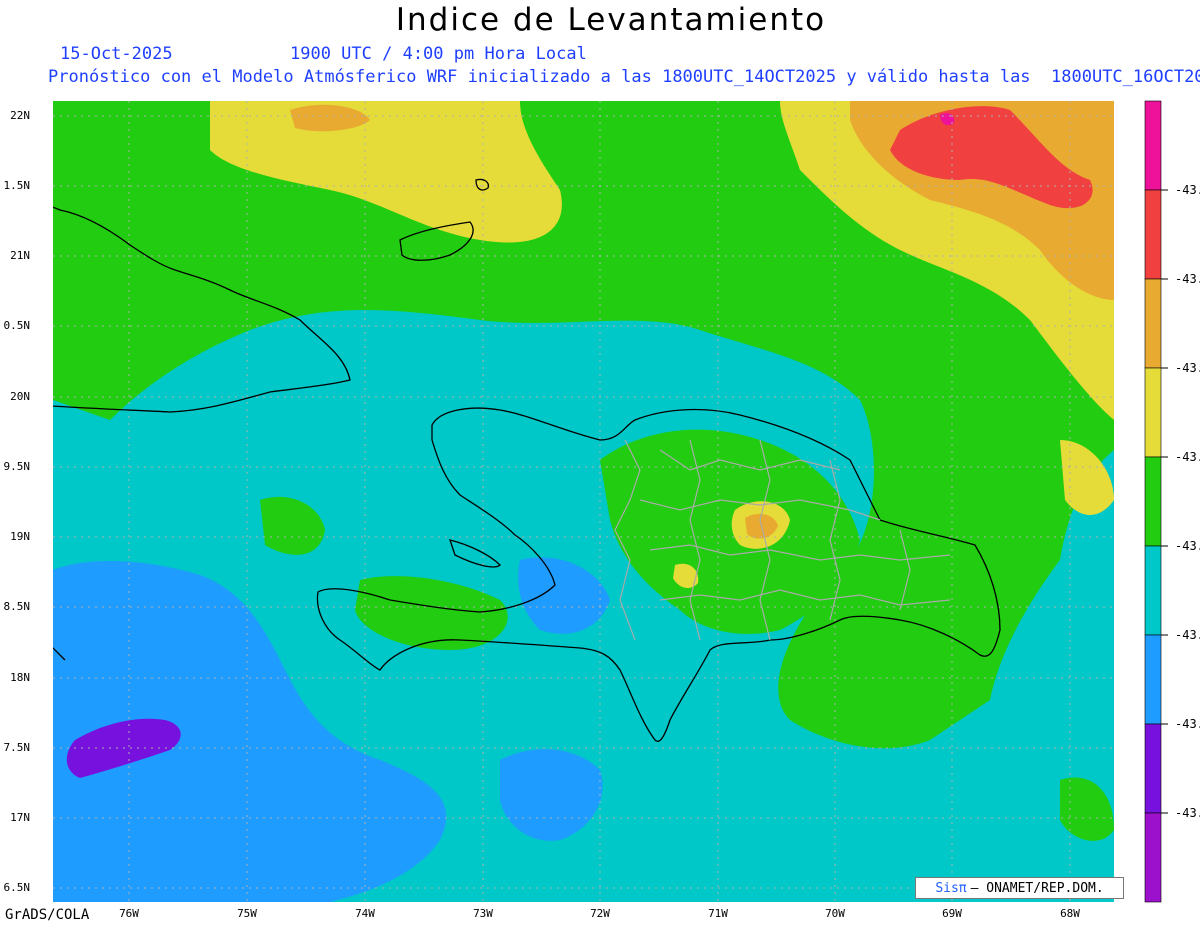 Image resolution: width=1200 pixels, height=927 pixels. I want to click on lat-tick: 9.5N, so click(17, 466).